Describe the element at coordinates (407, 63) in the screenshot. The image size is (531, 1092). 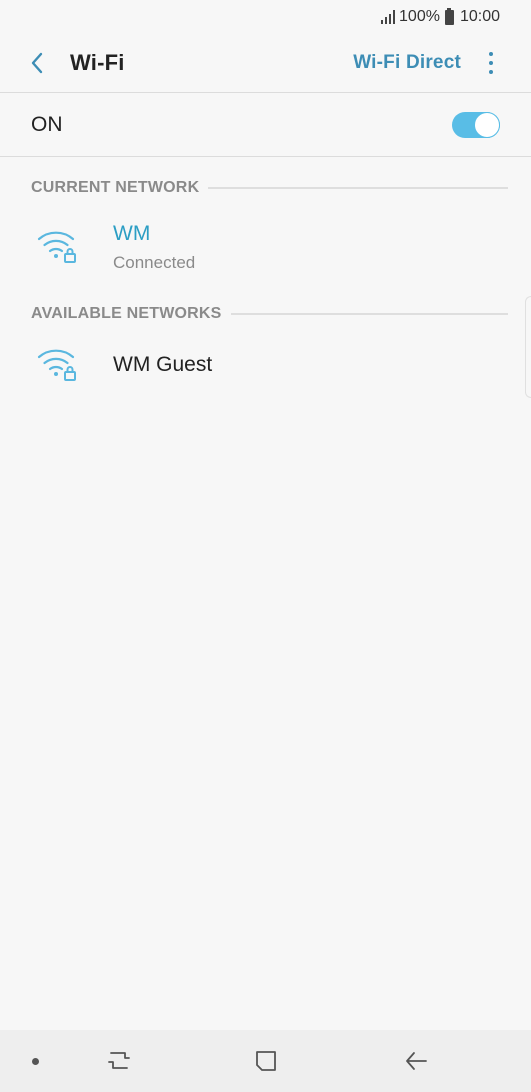
I see `wifi-direct-button: Wi-Fi Direct` at that location.